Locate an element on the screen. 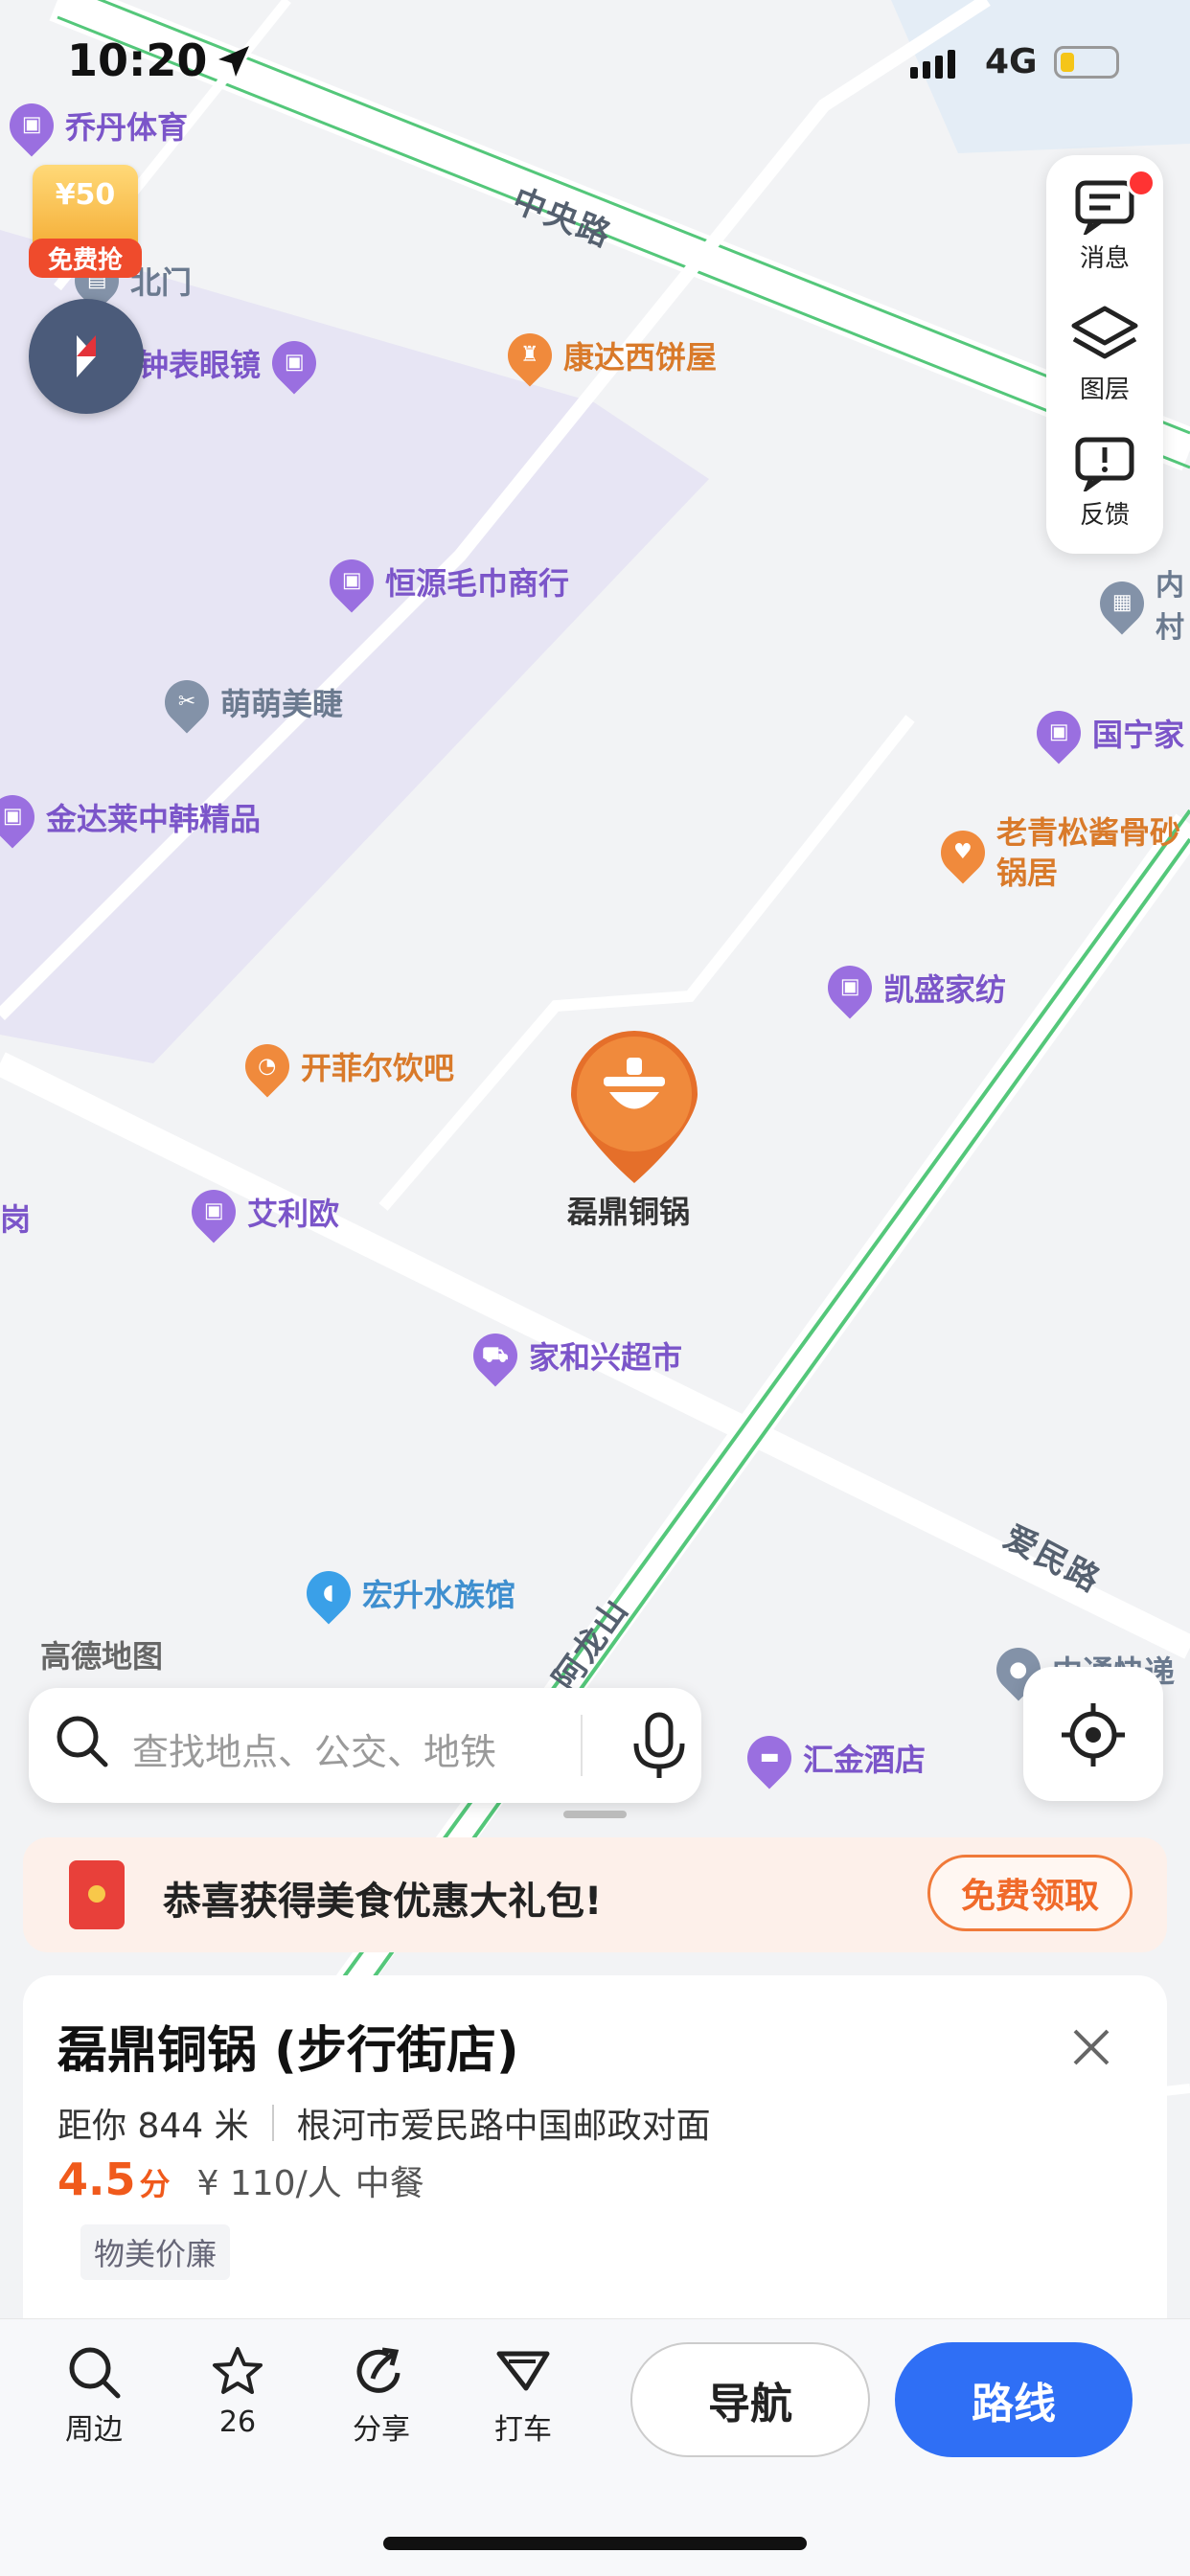  navigate-button: 导航 is located at coordinates (750, 2399).